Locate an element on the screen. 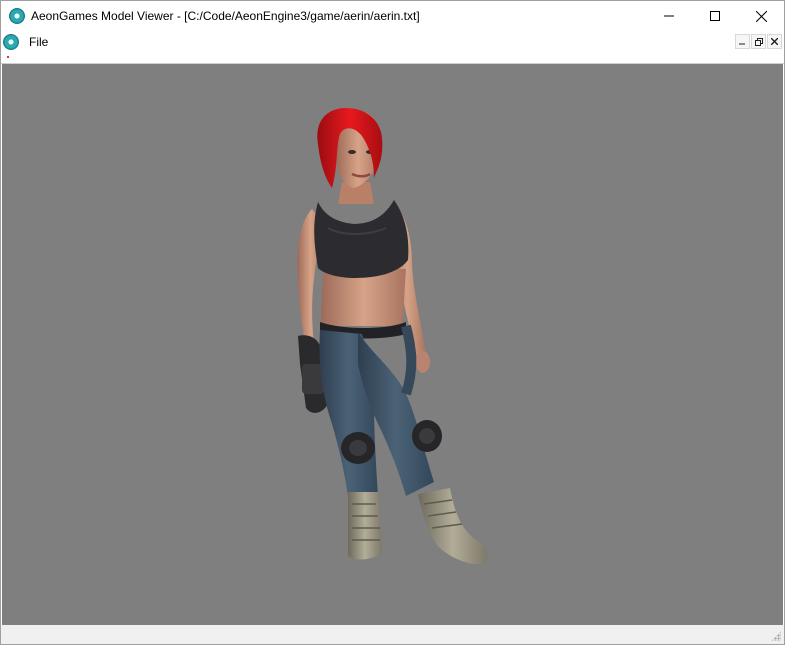 The width and height of the screenshot is (785, 645). sports-top is located at coordinates (361, 239).